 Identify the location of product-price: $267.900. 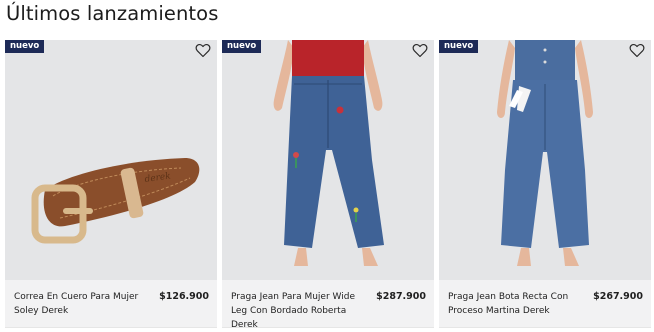
(618, 296).